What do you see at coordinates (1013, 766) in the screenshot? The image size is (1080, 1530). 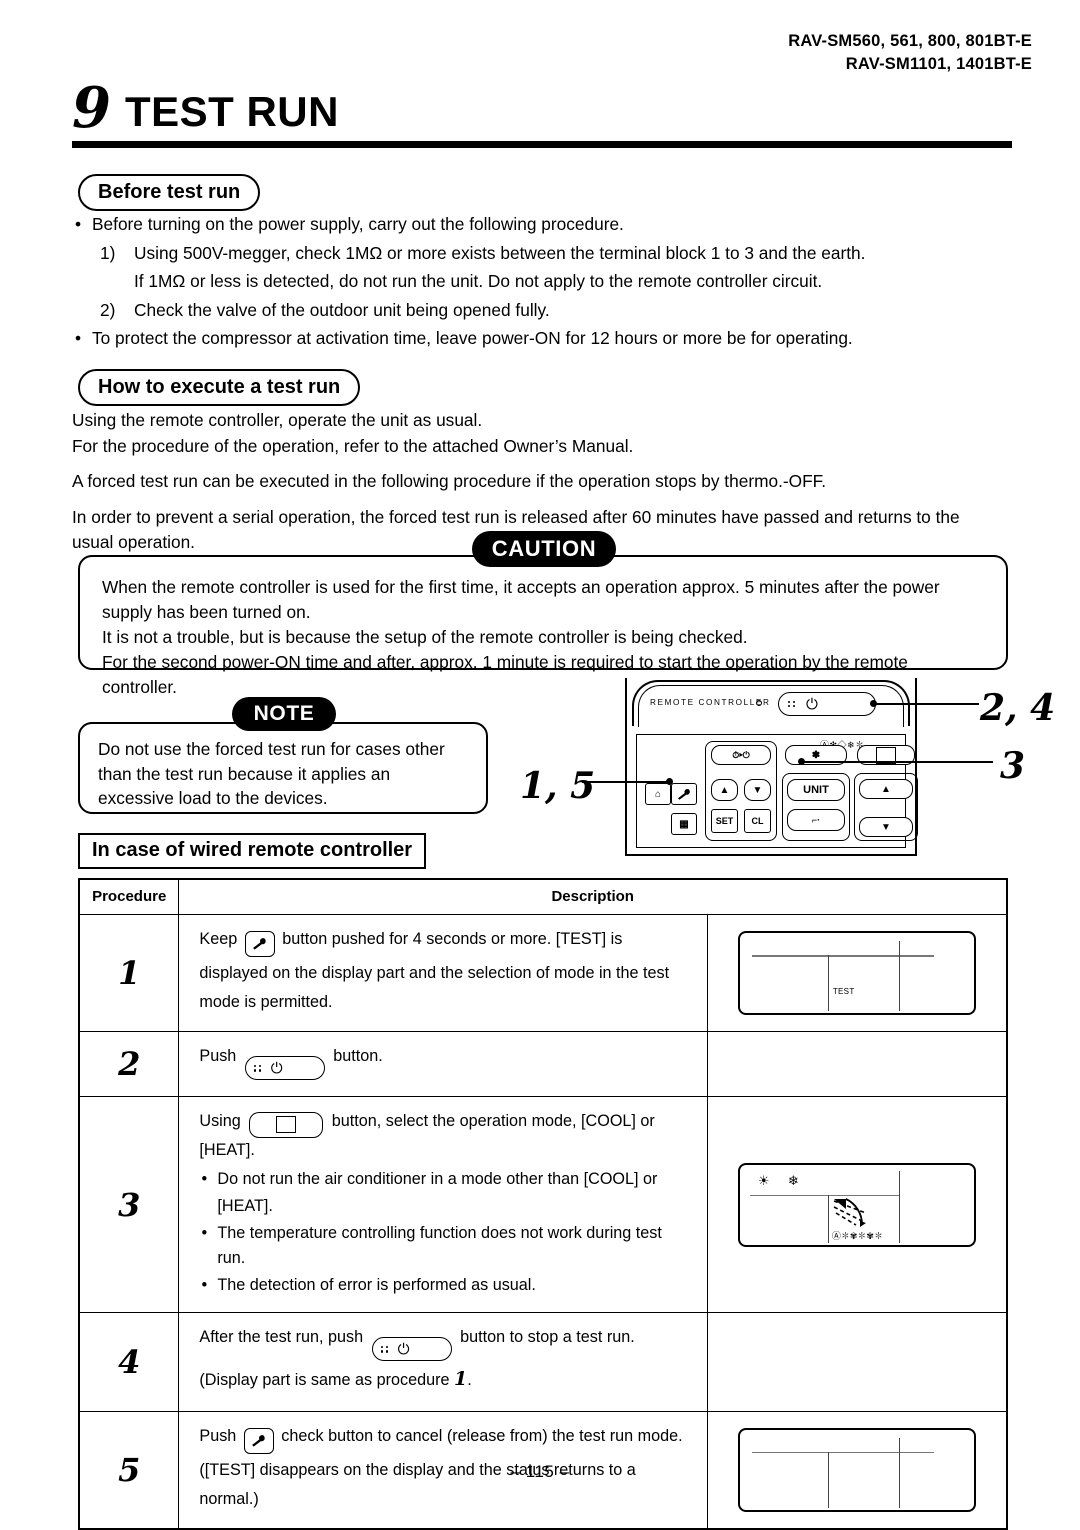 I see `callout-label-3: 3` at bounding box center [1013, 766].